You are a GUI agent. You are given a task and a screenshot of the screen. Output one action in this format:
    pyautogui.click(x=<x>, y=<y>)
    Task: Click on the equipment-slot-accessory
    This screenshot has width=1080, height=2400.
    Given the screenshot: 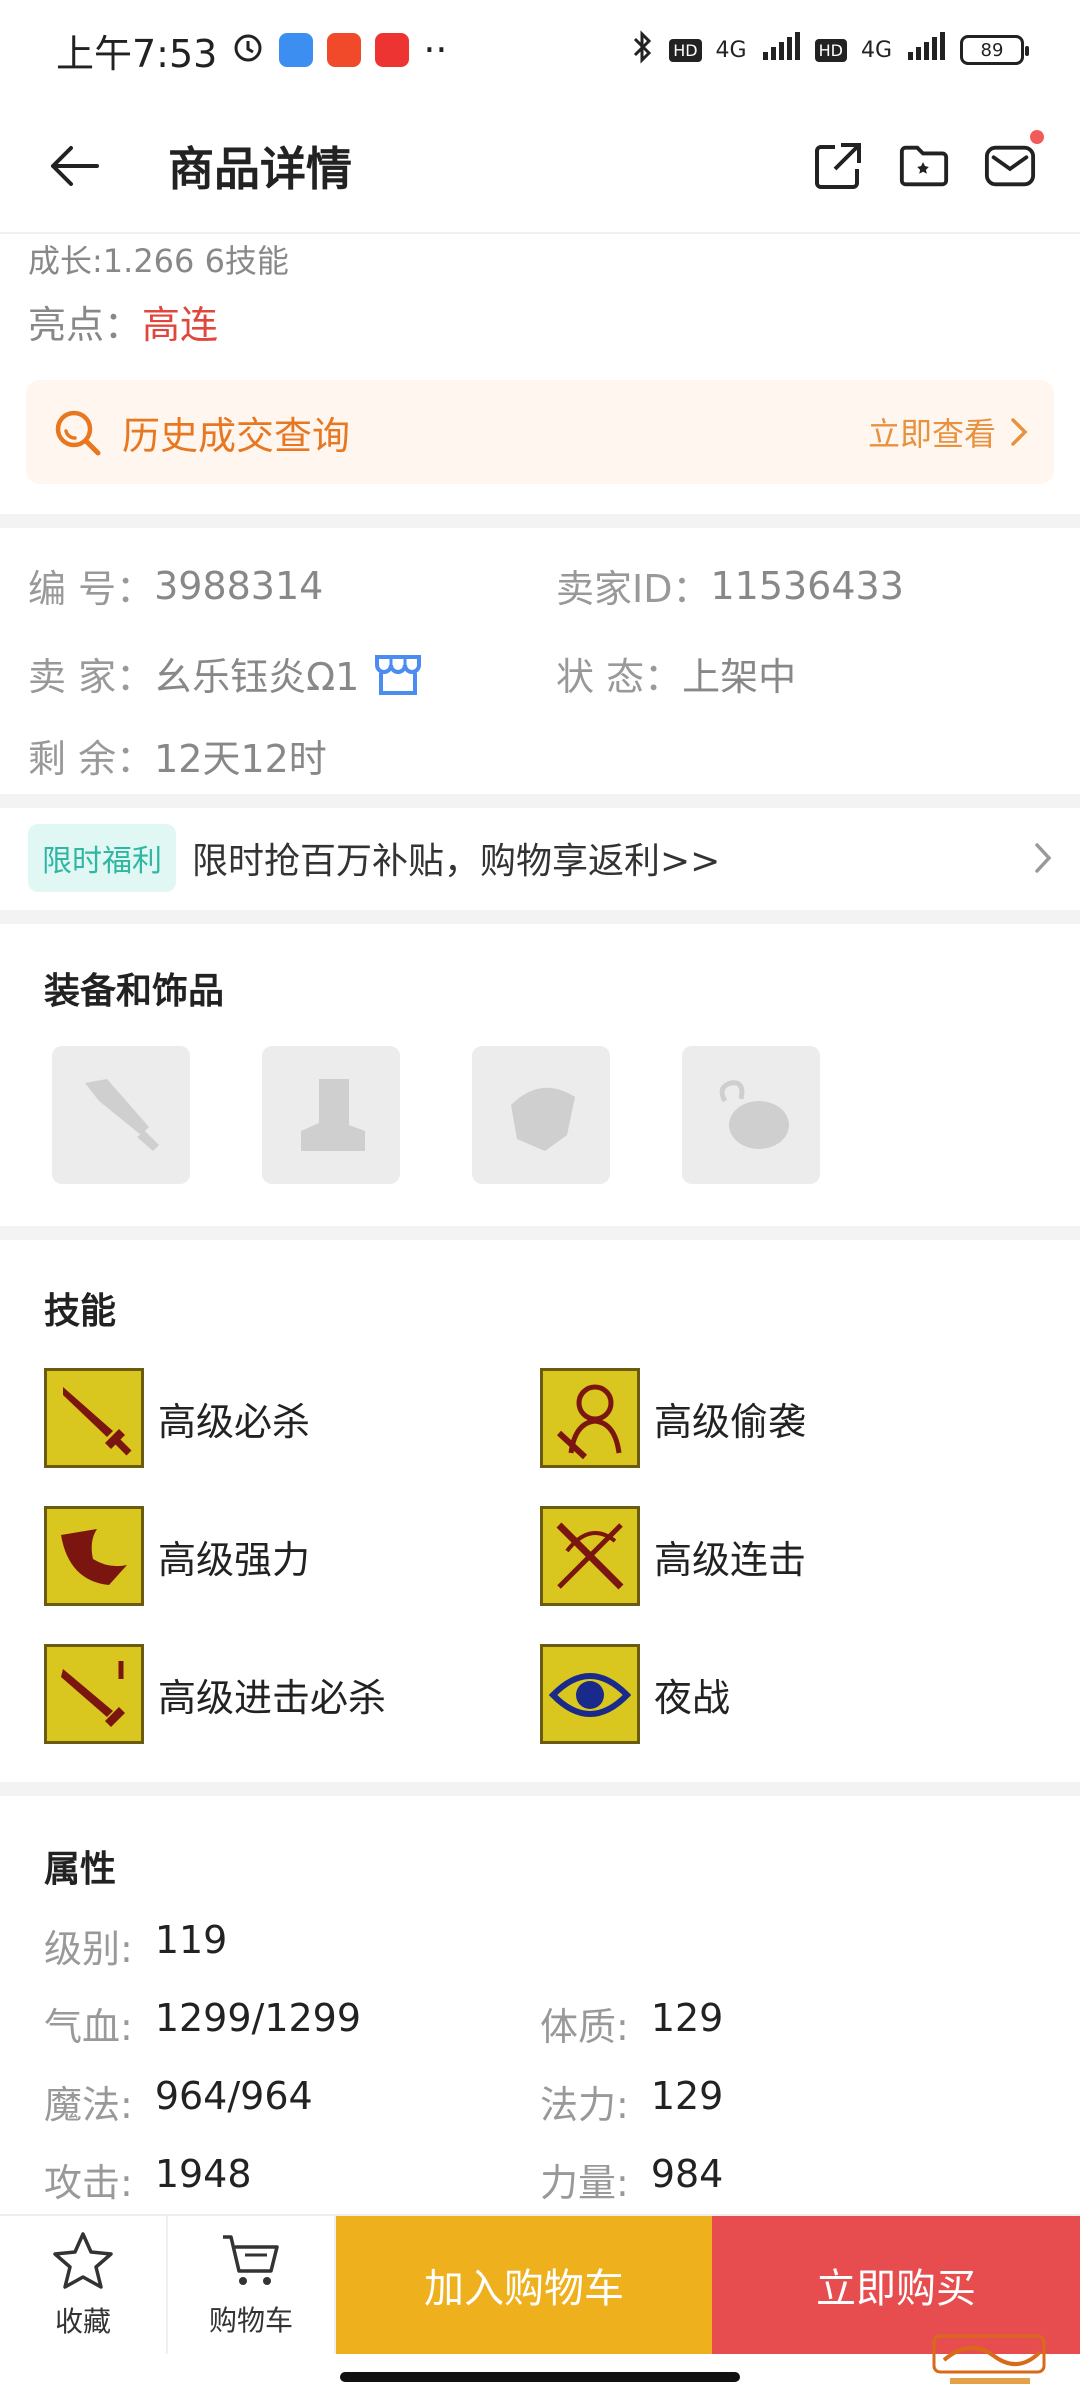 What is the action you would take?
    pyautogui.click(x=751, y=1115)
    